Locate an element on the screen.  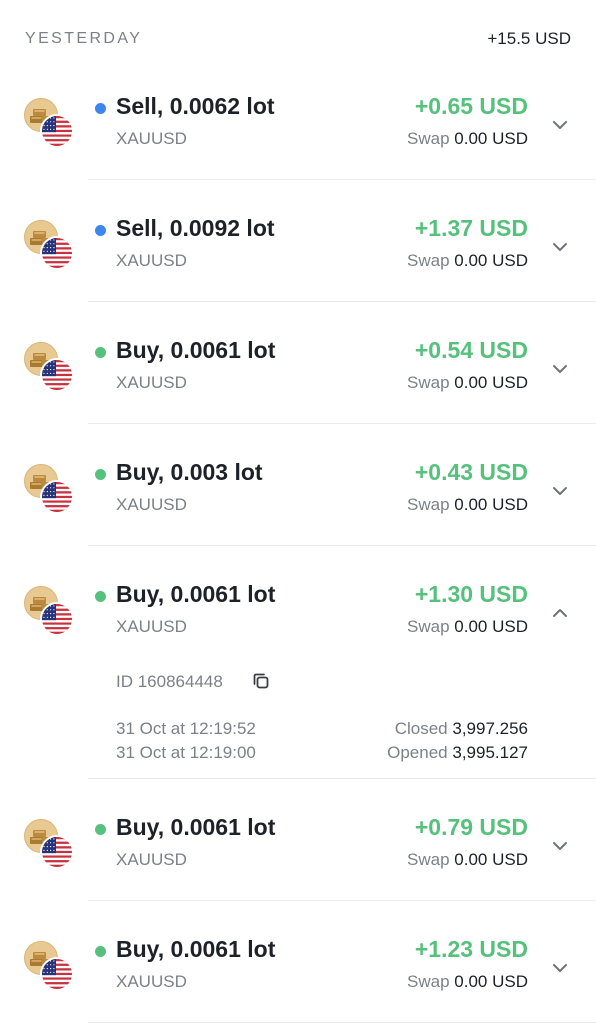
trade-pnl: +0.43 USD is located at coordinates (471, 472).